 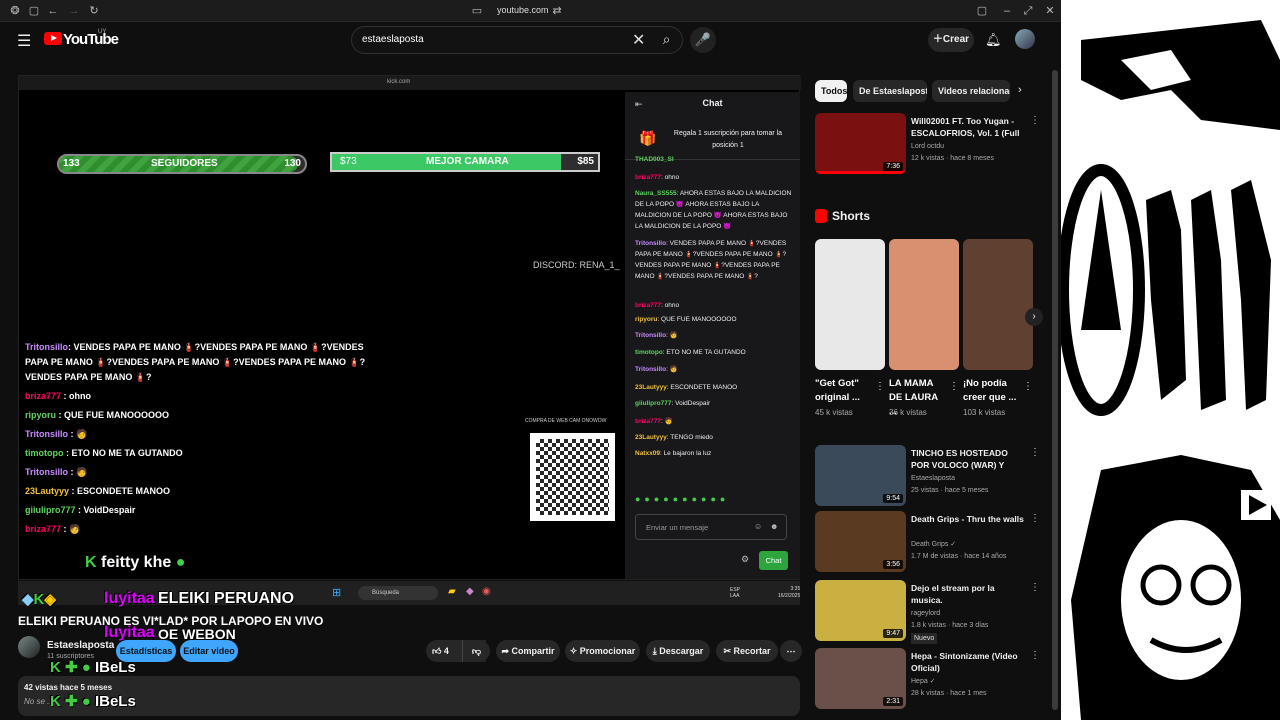 What do you see at coordinates (486, 591) in the screenshot?
I see `browser-app-icon: ◉` at bounding box center [486, 591].